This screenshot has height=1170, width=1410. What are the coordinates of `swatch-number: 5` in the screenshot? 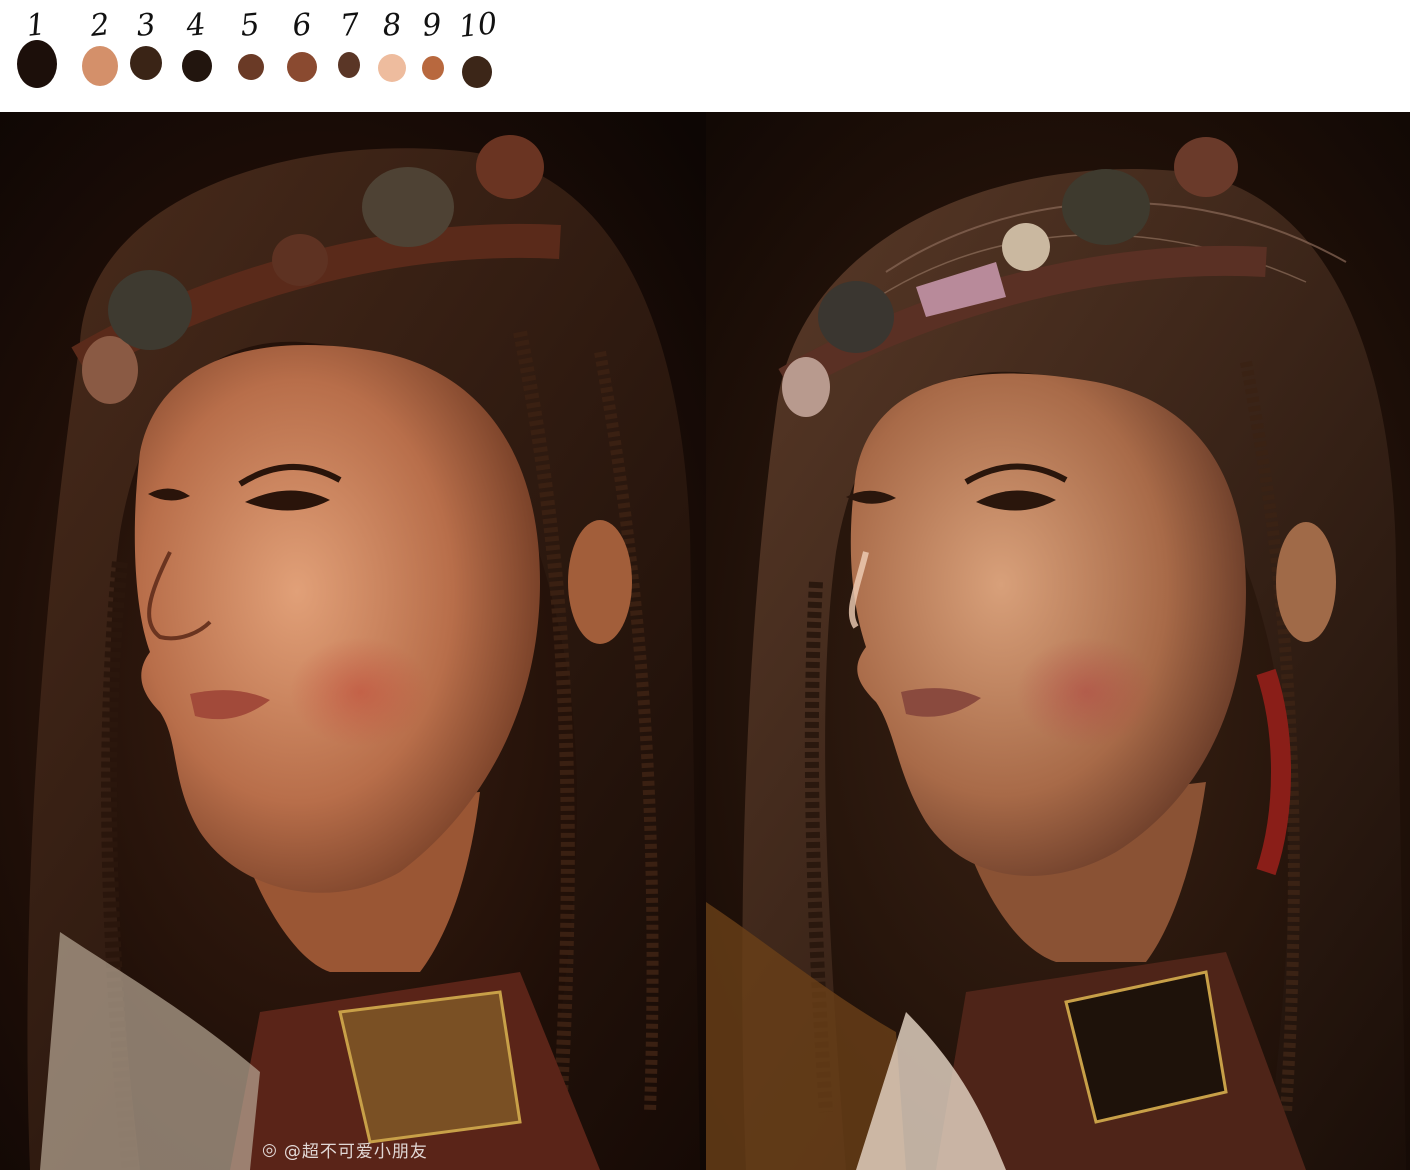 It's located at (250, 25).